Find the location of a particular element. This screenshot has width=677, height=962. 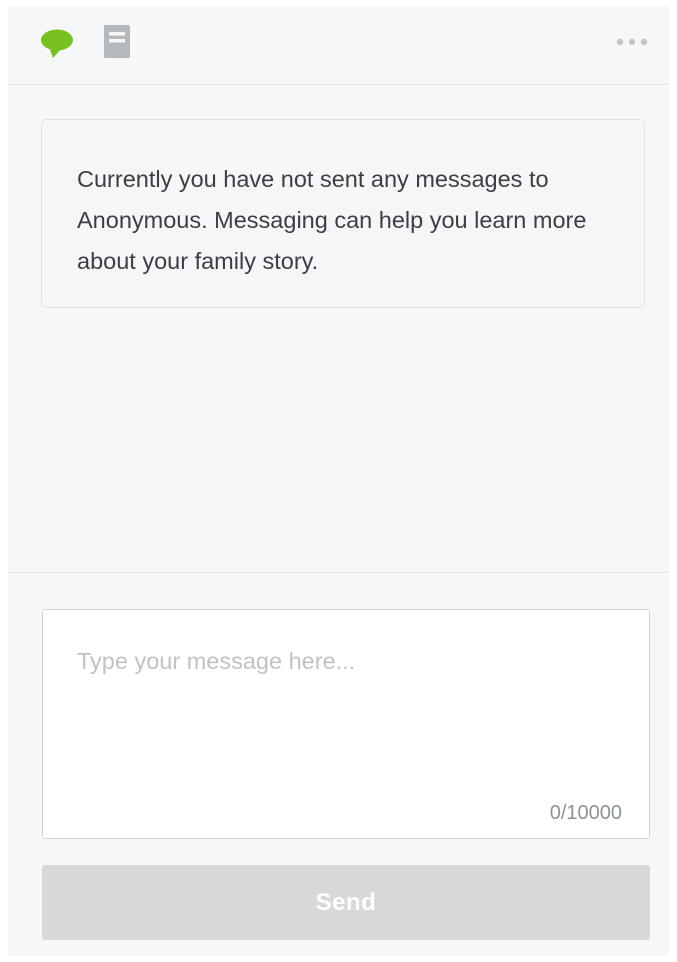

panel-toolbar is located at coordinates (338, 45).